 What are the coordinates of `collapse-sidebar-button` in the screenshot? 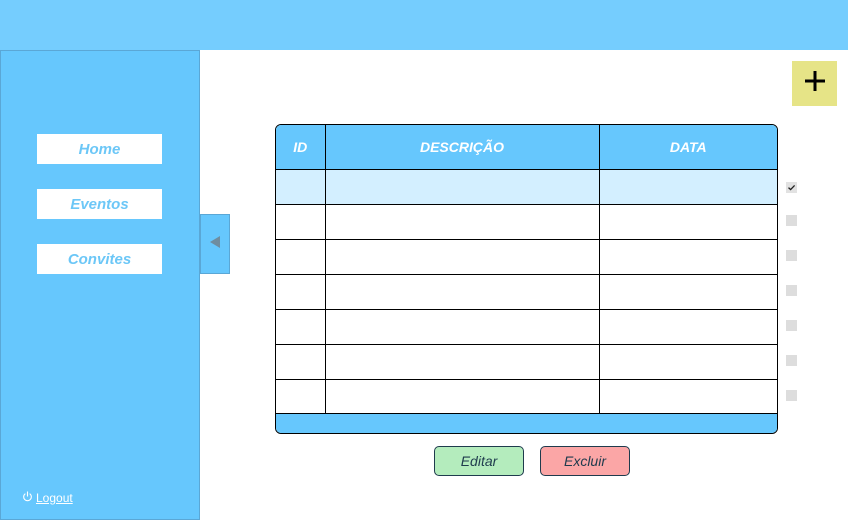 It's located at (215, 244).